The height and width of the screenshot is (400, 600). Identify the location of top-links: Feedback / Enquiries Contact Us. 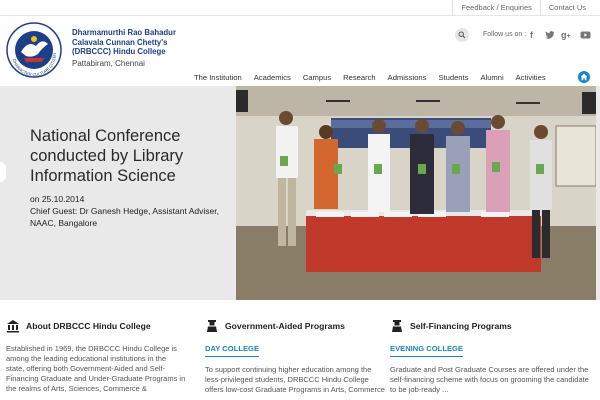
(523, 8).